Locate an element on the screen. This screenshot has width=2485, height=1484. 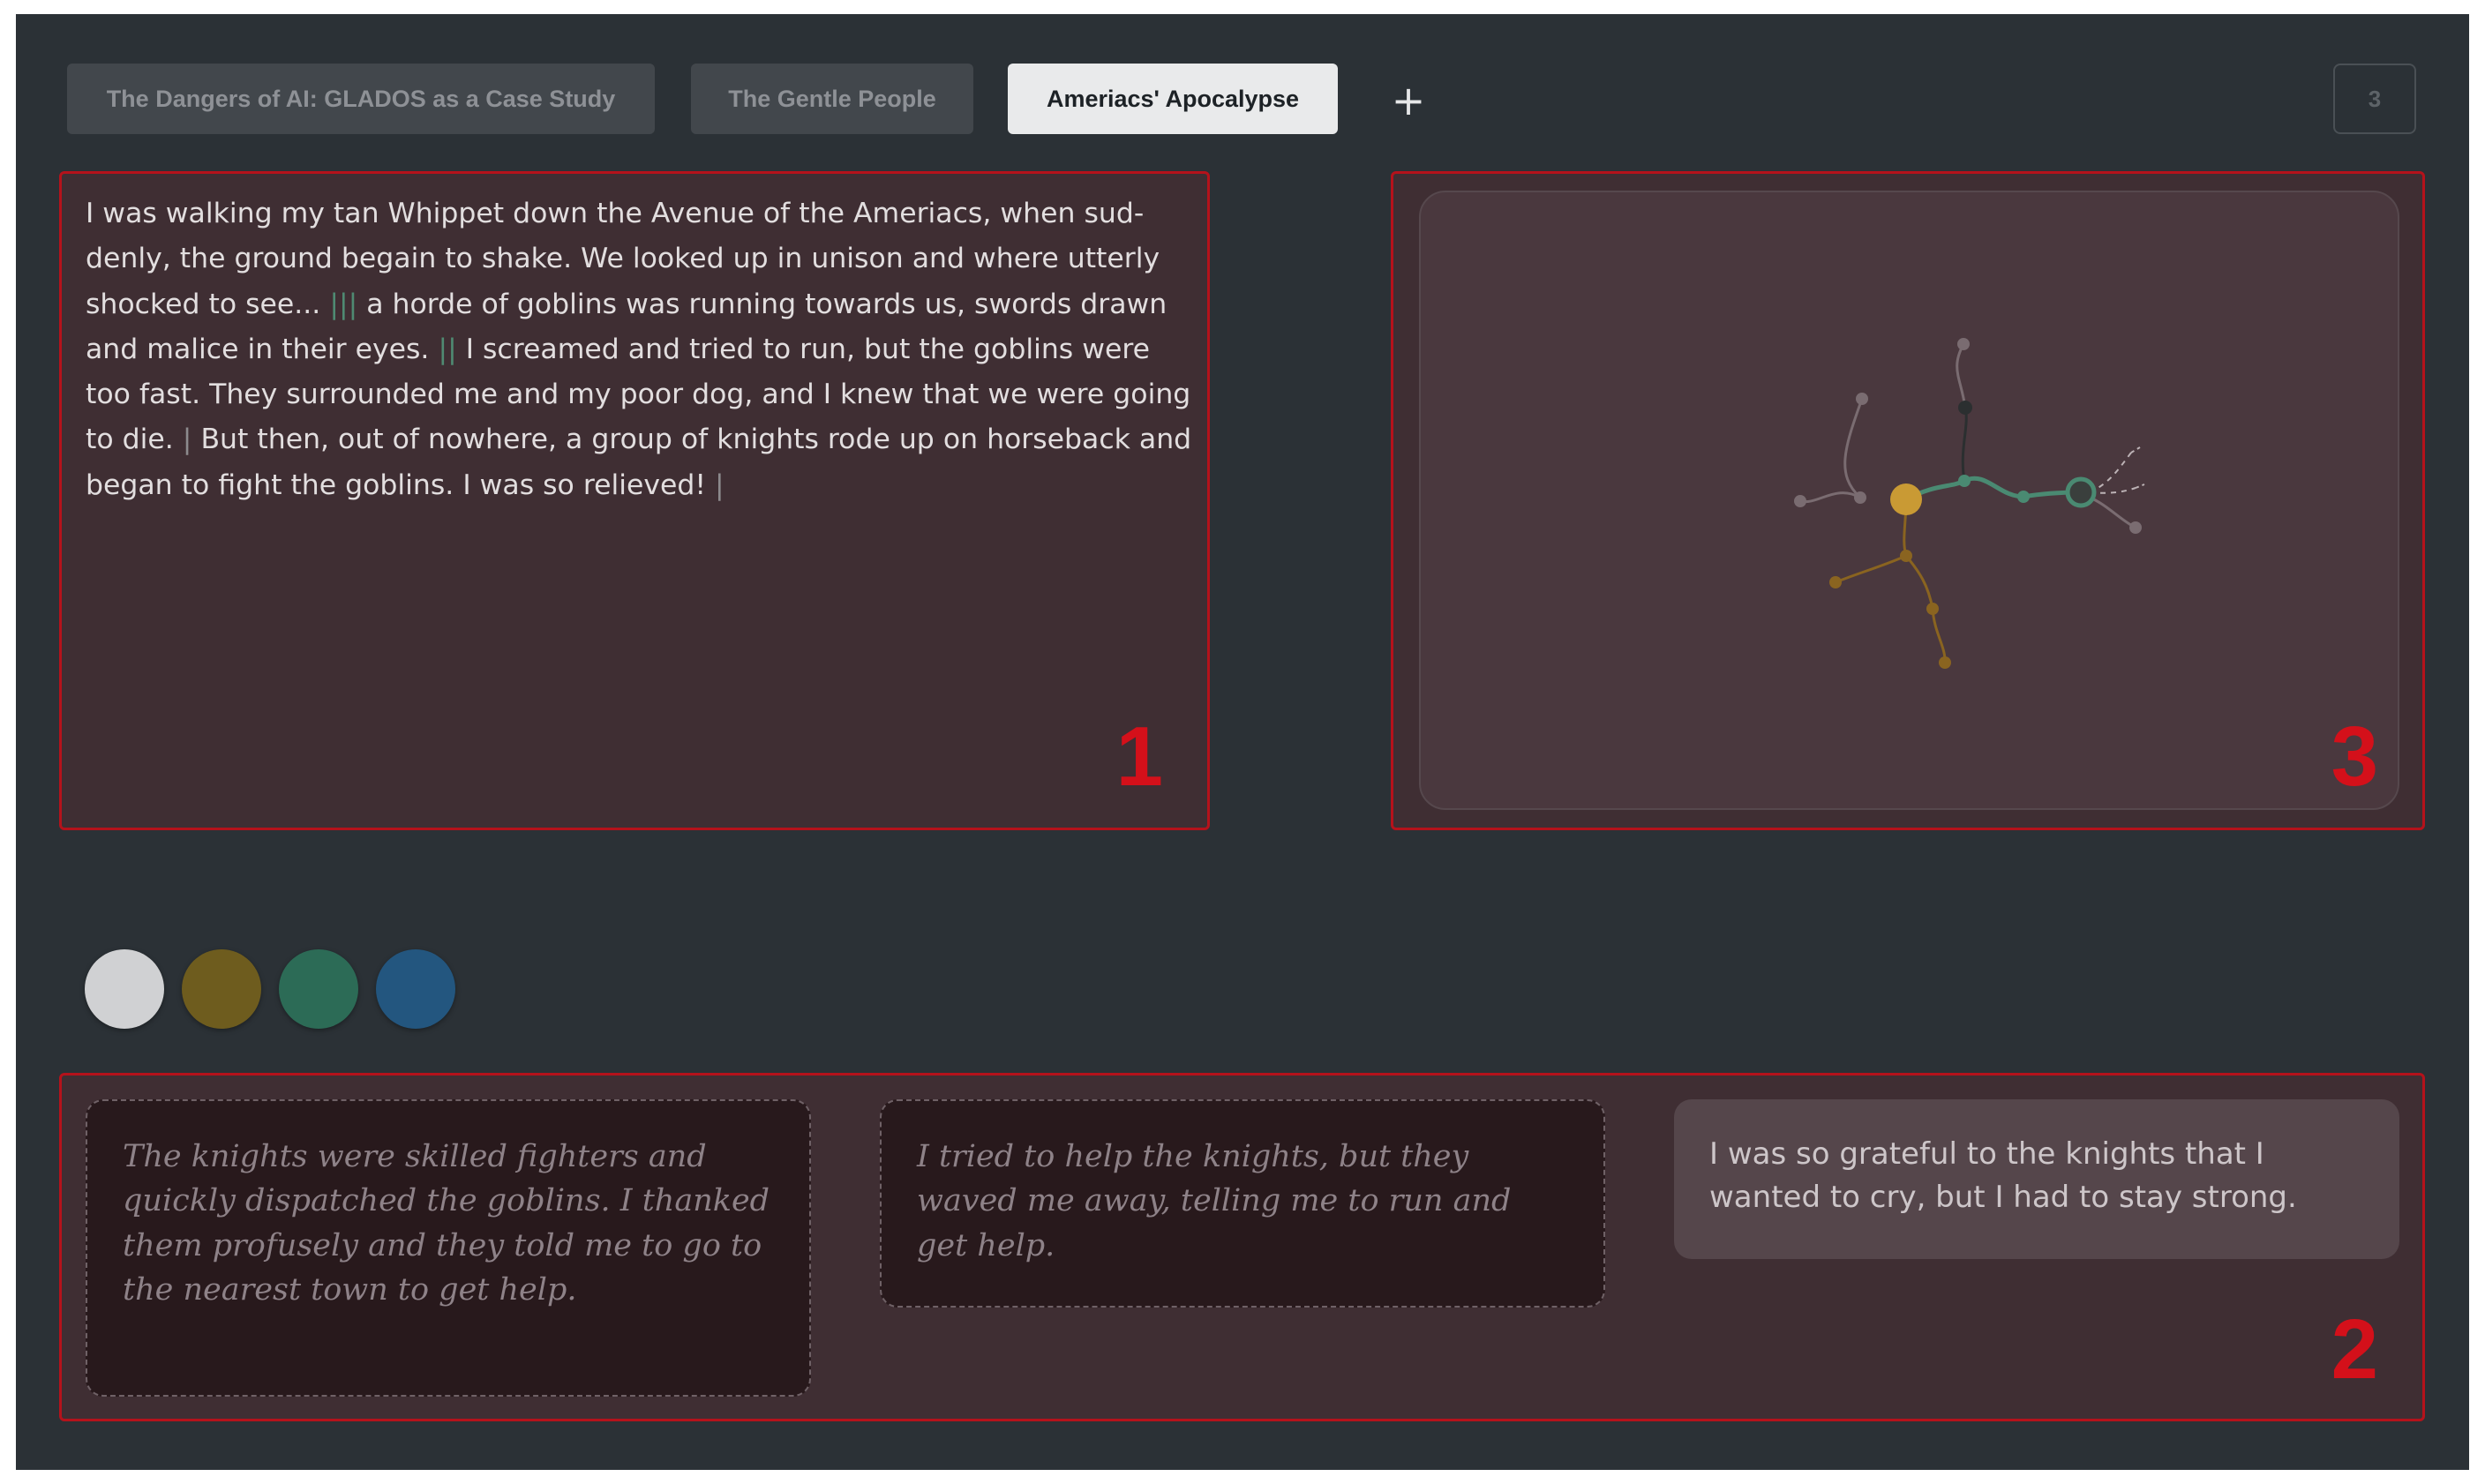
gold-dot is located at coordinates (221, 989).